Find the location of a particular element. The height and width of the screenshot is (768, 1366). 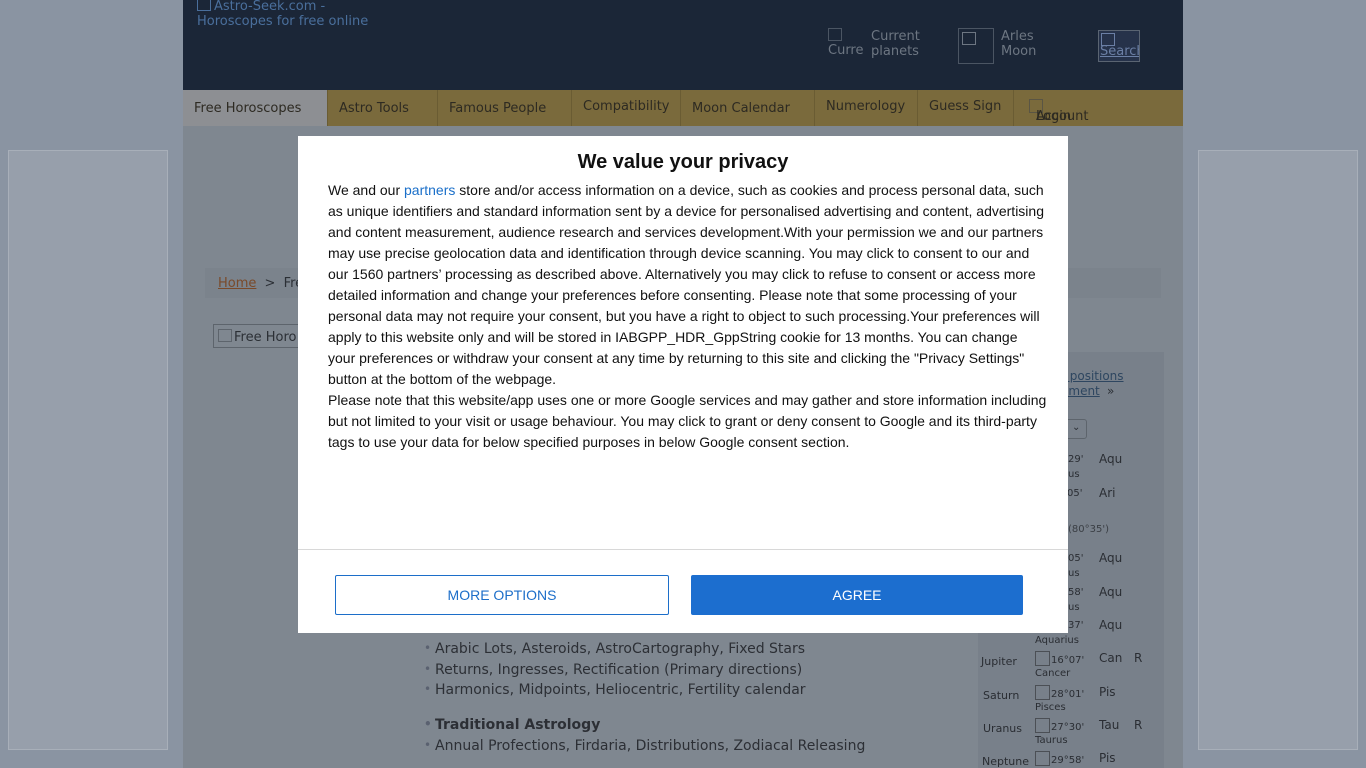

partners-link: partners is located at coordinates (429, 190).